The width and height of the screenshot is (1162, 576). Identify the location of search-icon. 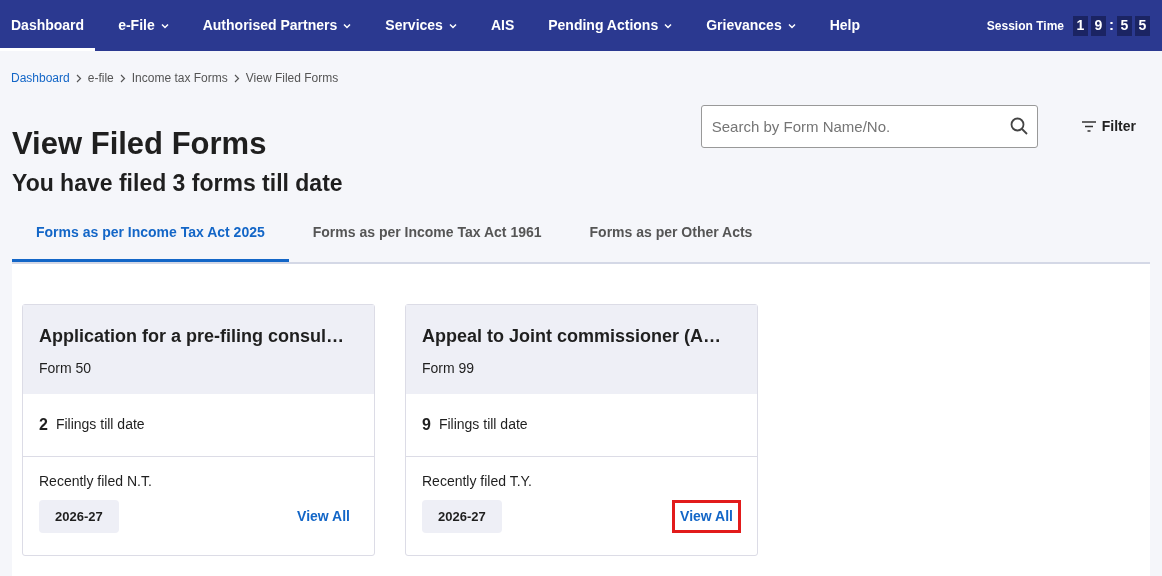
(1018, 126).